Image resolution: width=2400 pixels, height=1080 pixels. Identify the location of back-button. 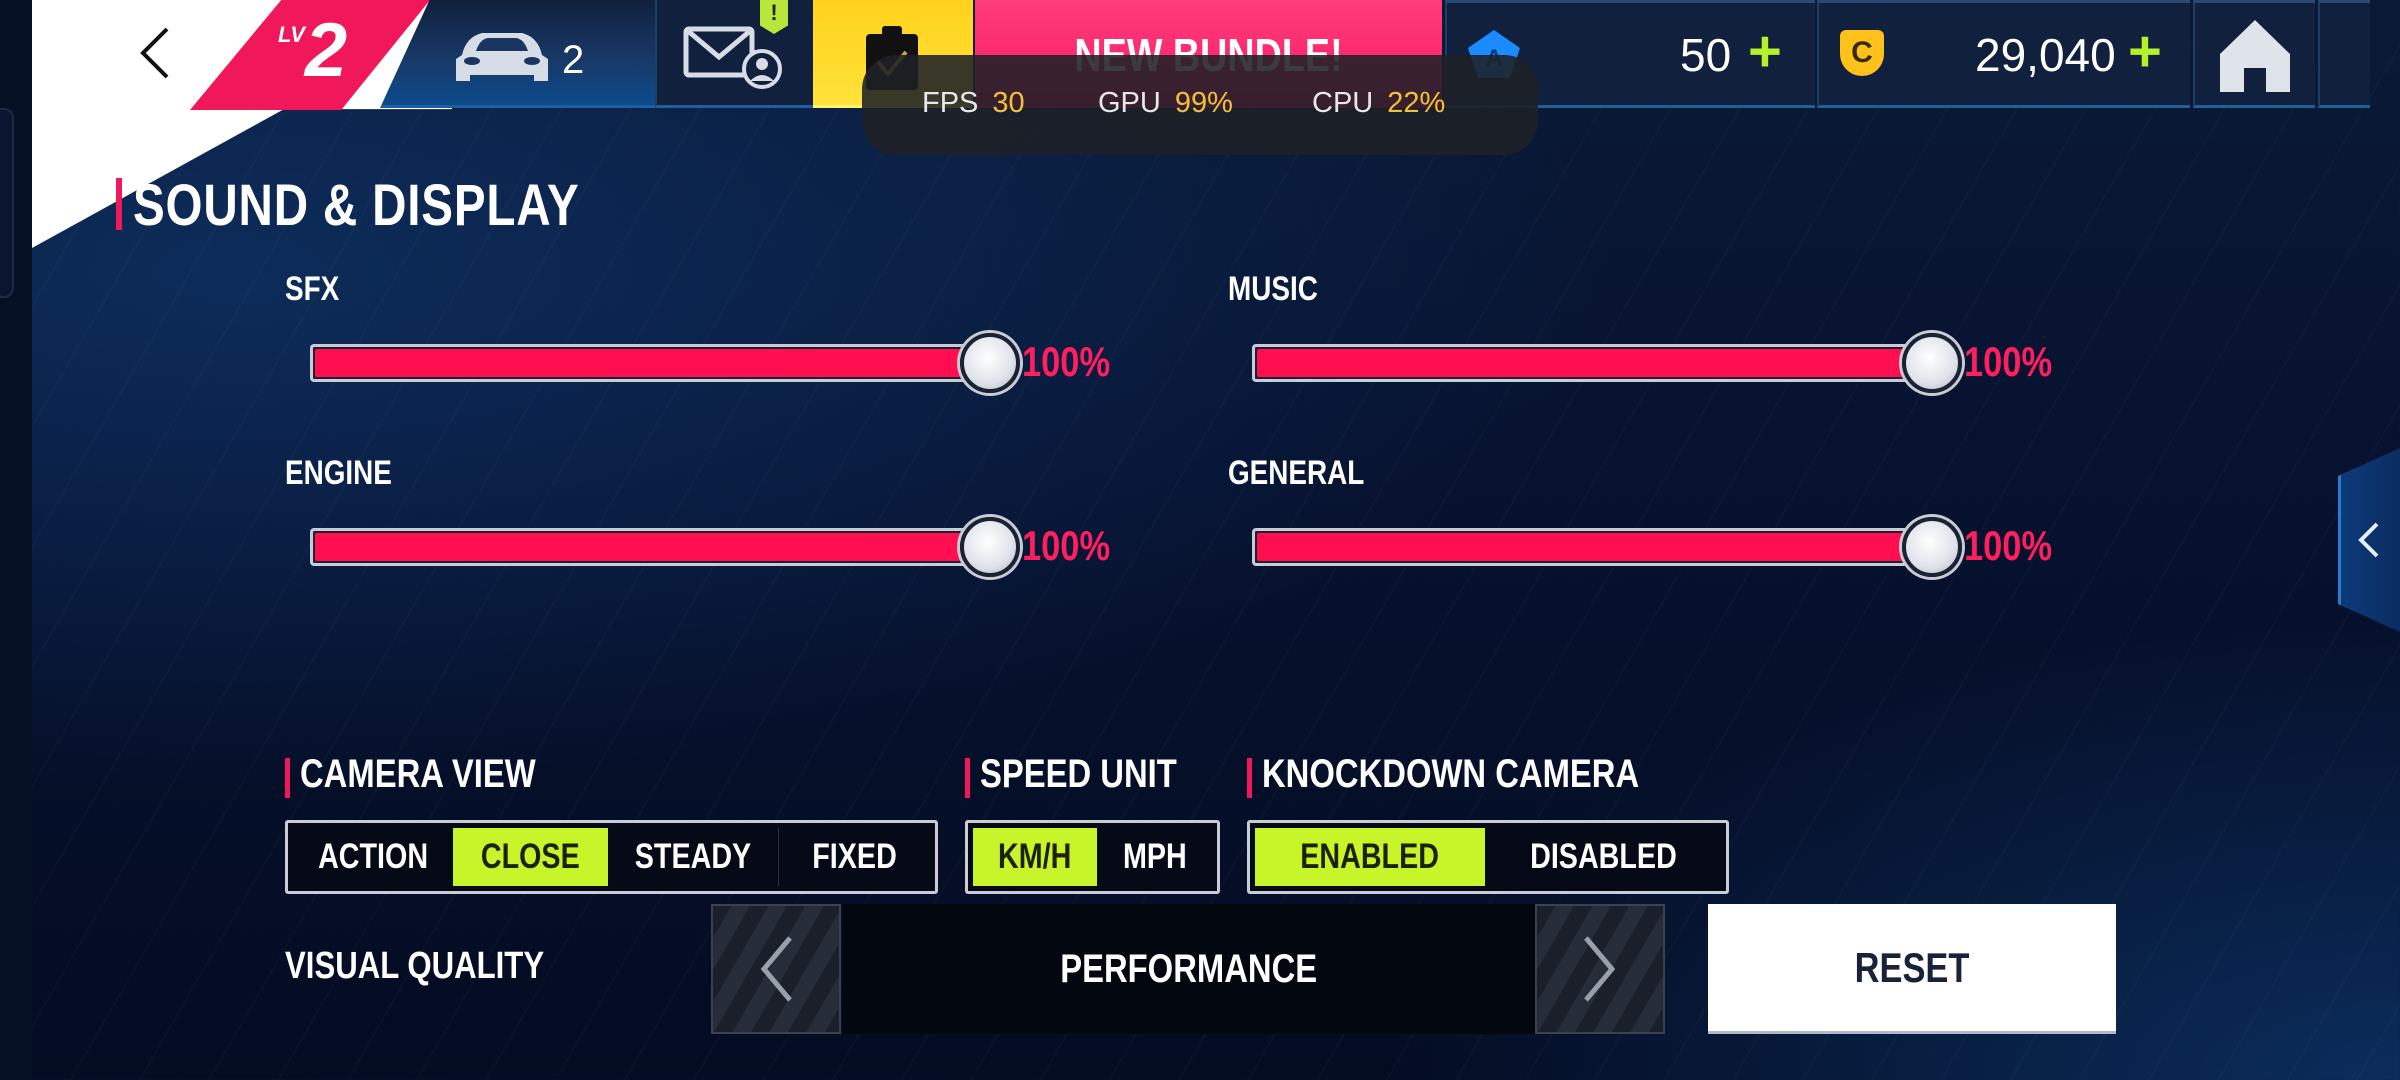
(155, 53).